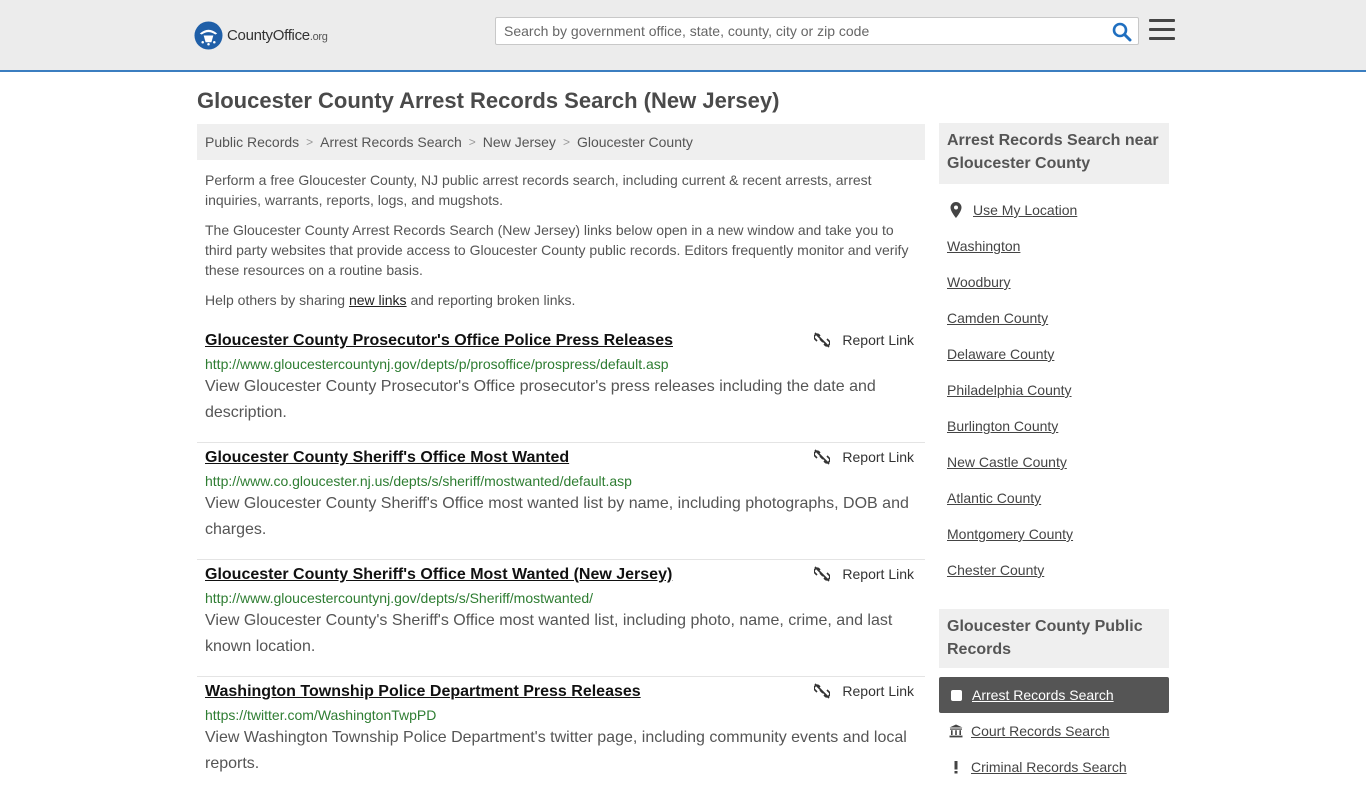  I want to click on breadcrumb-item-arrest-records: Arrest Records Search, so click(391, 142).